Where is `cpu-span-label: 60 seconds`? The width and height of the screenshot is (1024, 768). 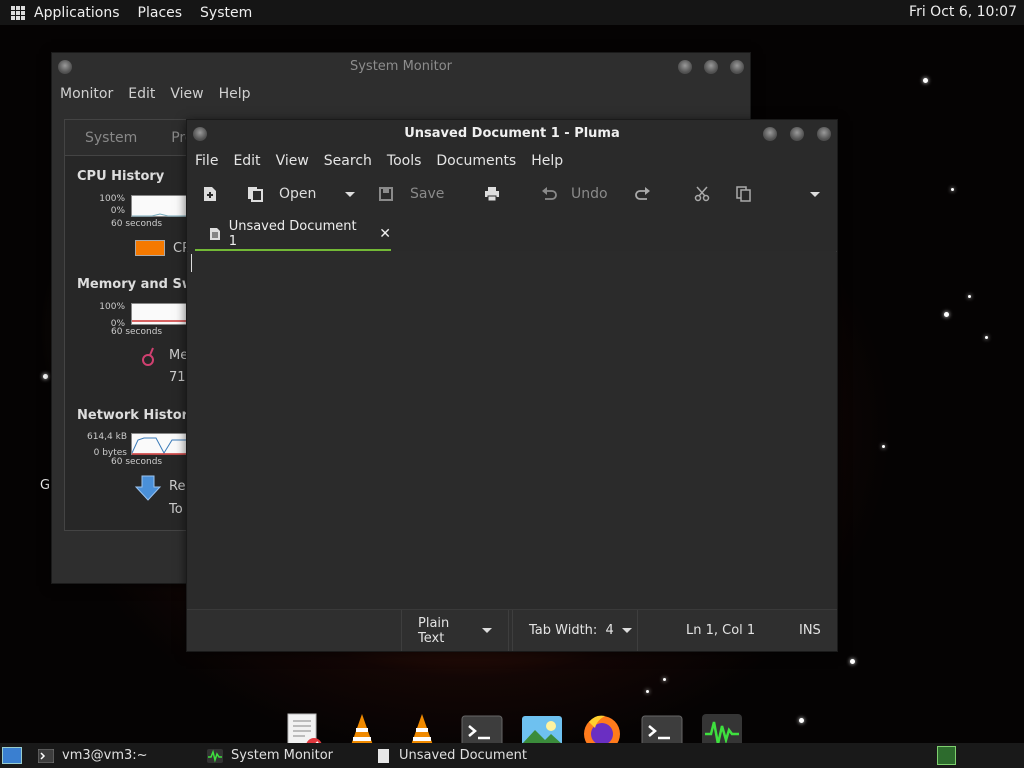
cpu-span-label: 60 seconds is located at coordinates (137, 224).